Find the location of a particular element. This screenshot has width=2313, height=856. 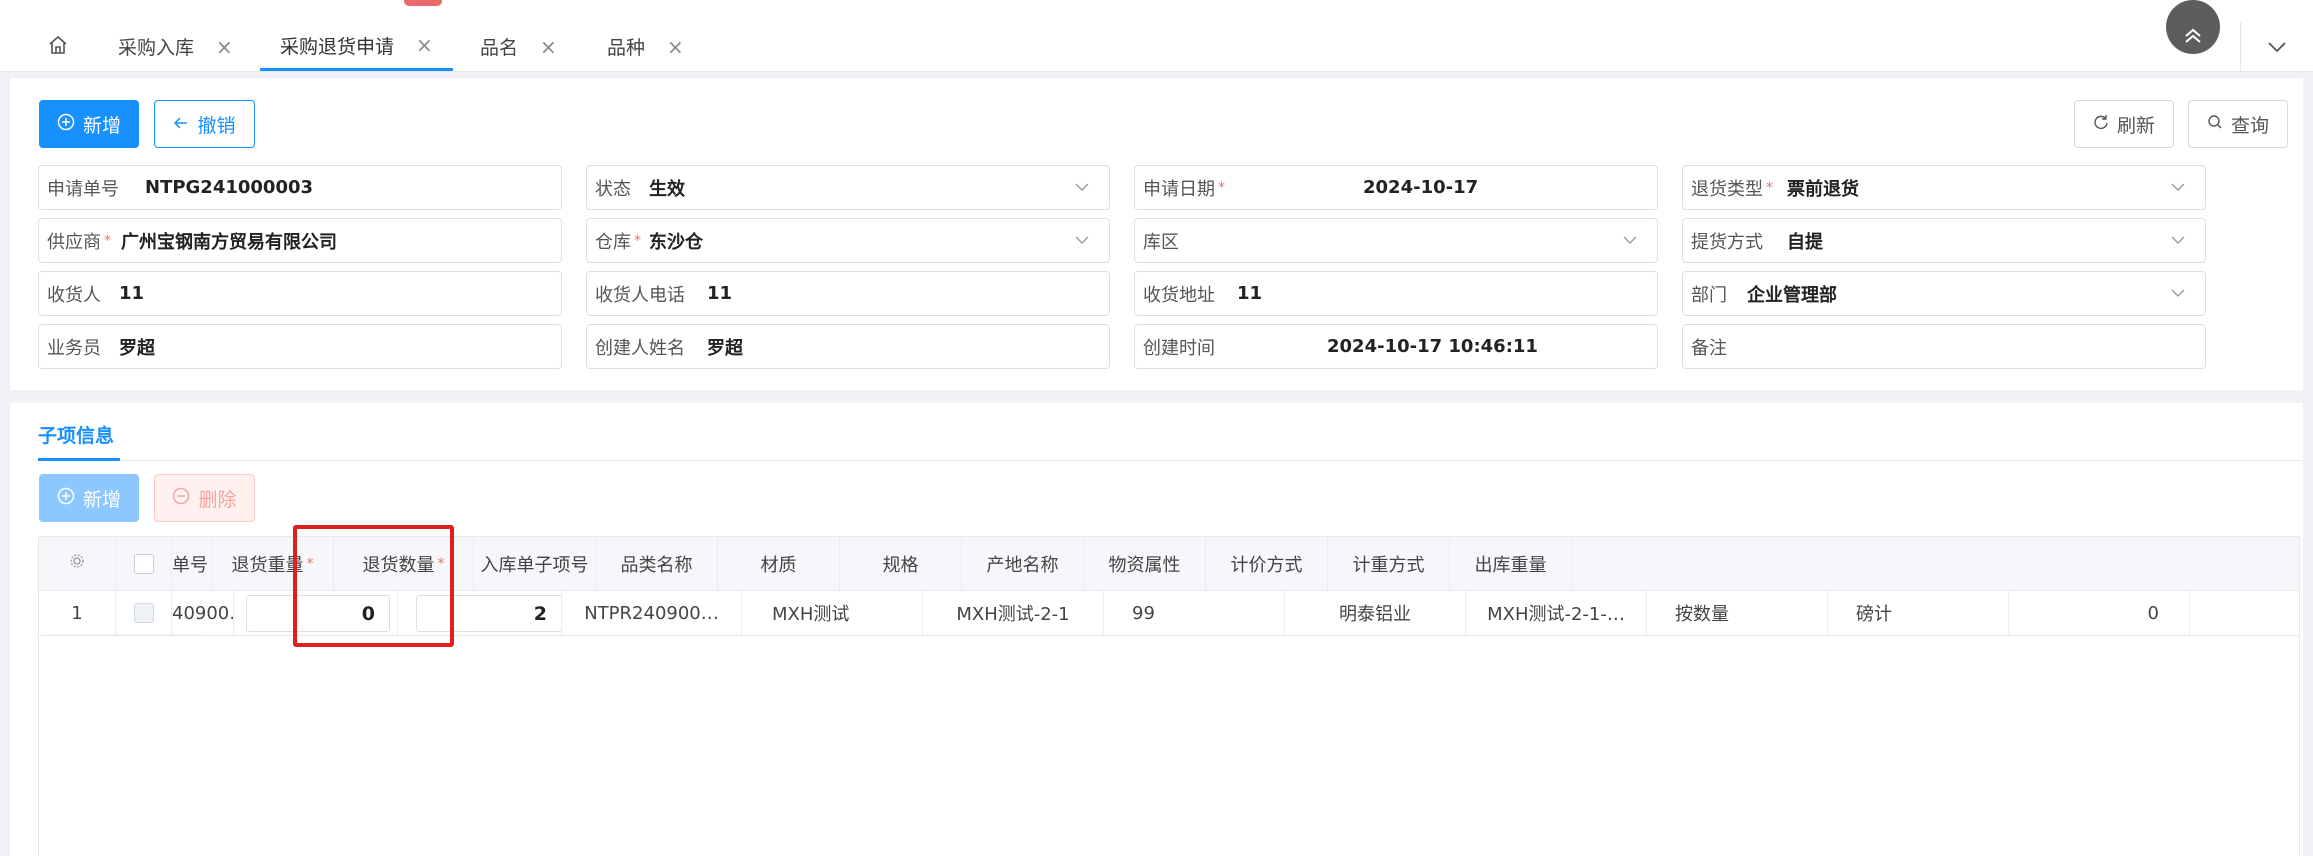

refresh-button: 刷新 is located at coordinates (2124, 124).